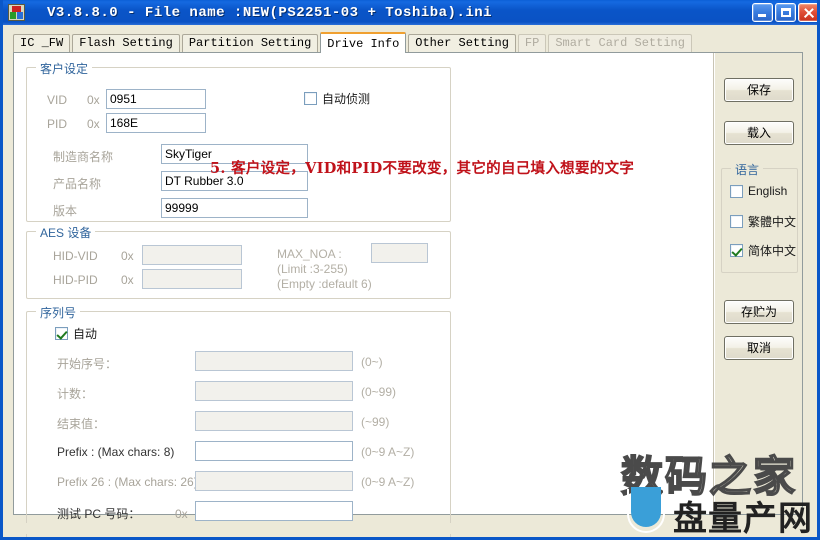 This screenshot has width=820, height=540. Describe the element at coordinates (81, 424) in the screenshot. I see `serial-end-label: 结束值：` at that location.